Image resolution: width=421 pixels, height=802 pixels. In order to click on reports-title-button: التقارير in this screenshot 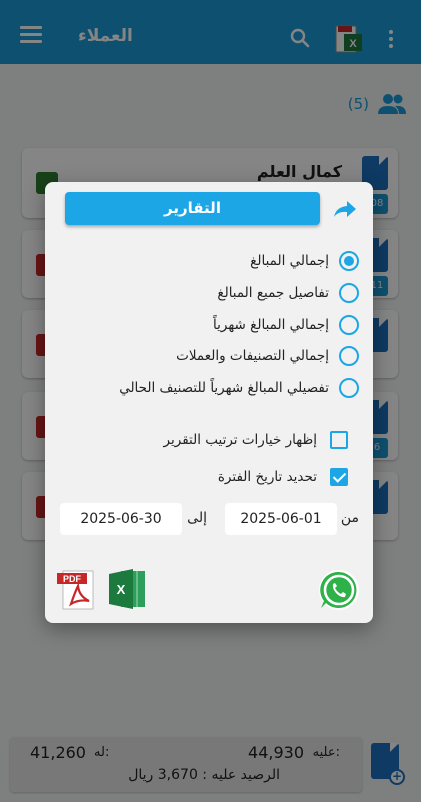, I will do `click(192, 208)`.